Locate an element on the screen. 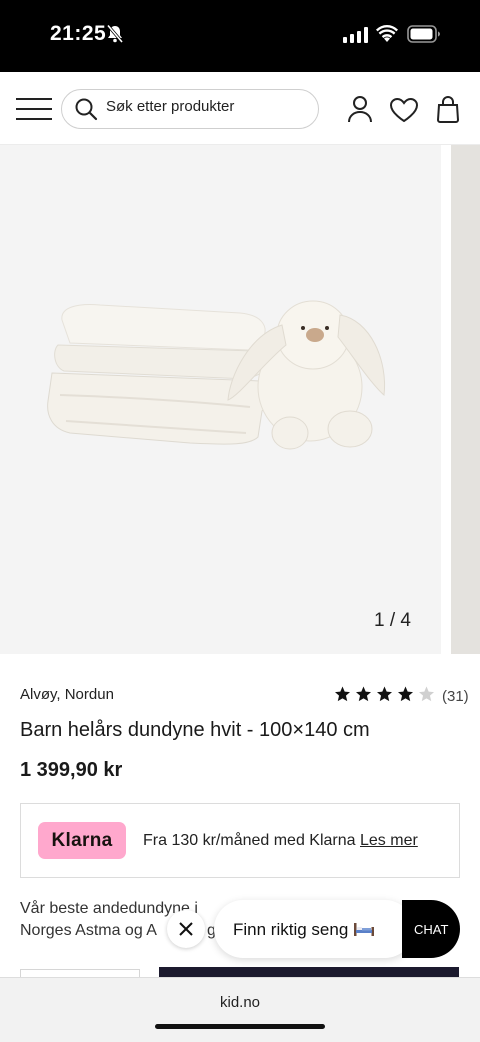 The image size is (480, 1042). star-empty-icon is located at coordinates (426, 694).